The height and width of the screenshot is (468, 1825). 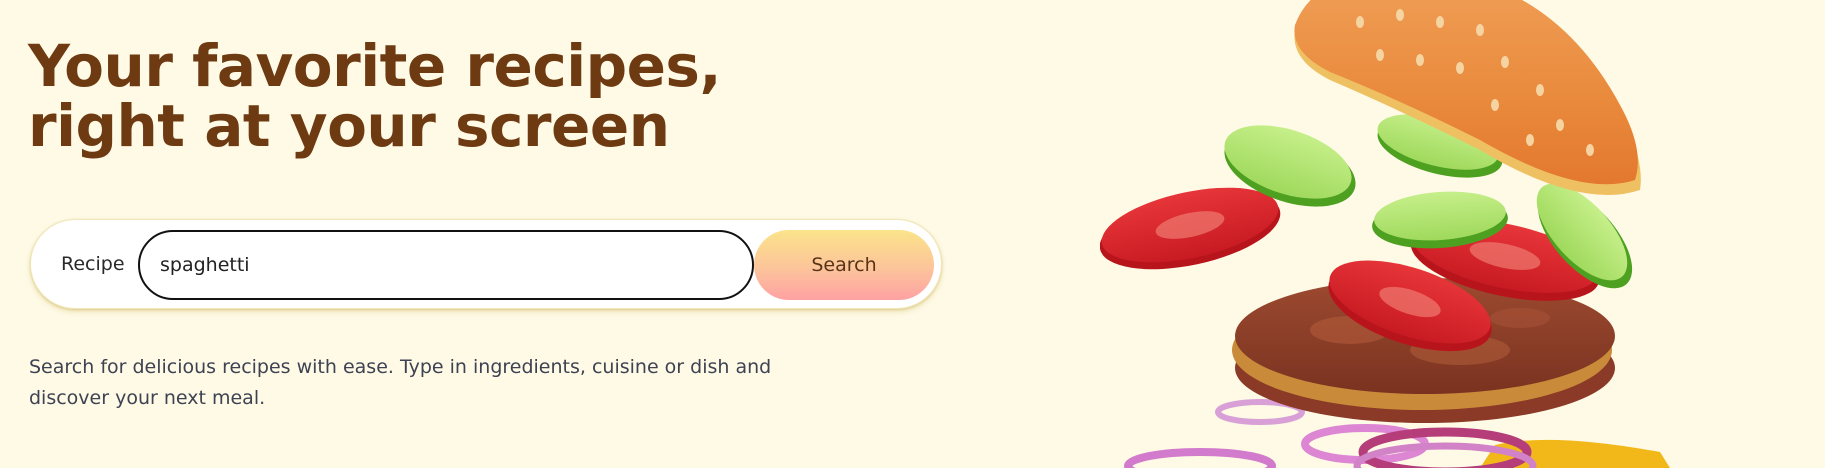 I want to click on recipe-search-input, so click(x=446, y=265).